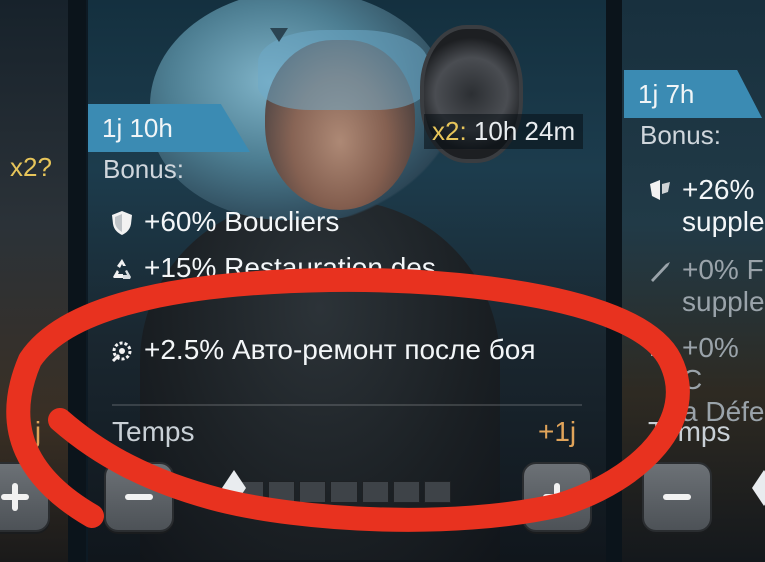 This screenshot has height=562, width=765. I want to click on bonus-text: +15% Restauration des, so click(290, 267).